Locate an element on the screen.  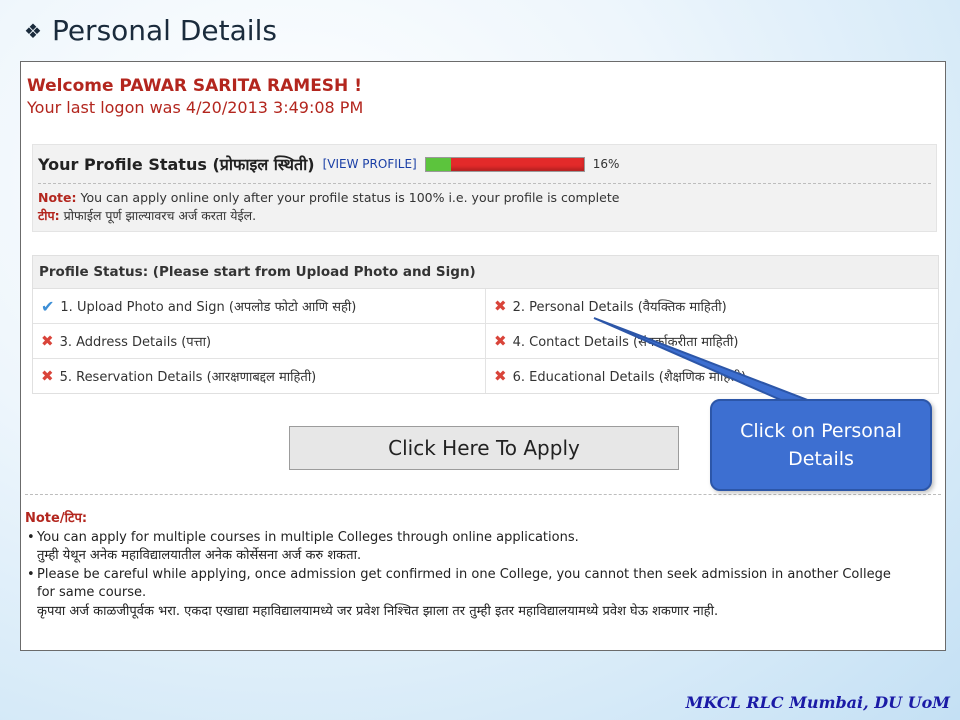
profile-progress-bar is located at coordinates (504, 164).